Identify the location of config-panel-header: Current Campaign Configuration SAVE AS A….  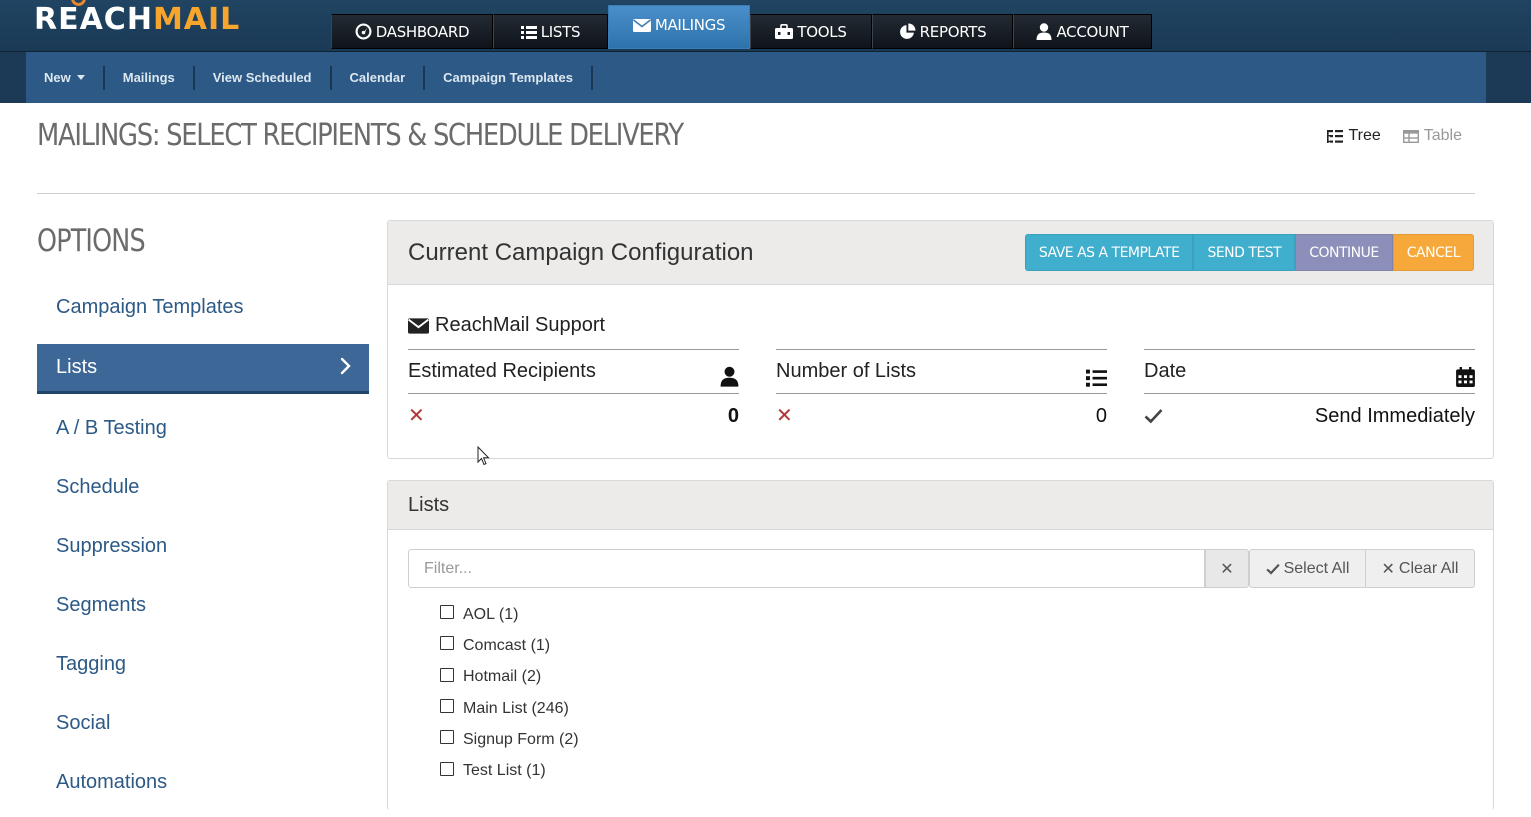
(940, 253).